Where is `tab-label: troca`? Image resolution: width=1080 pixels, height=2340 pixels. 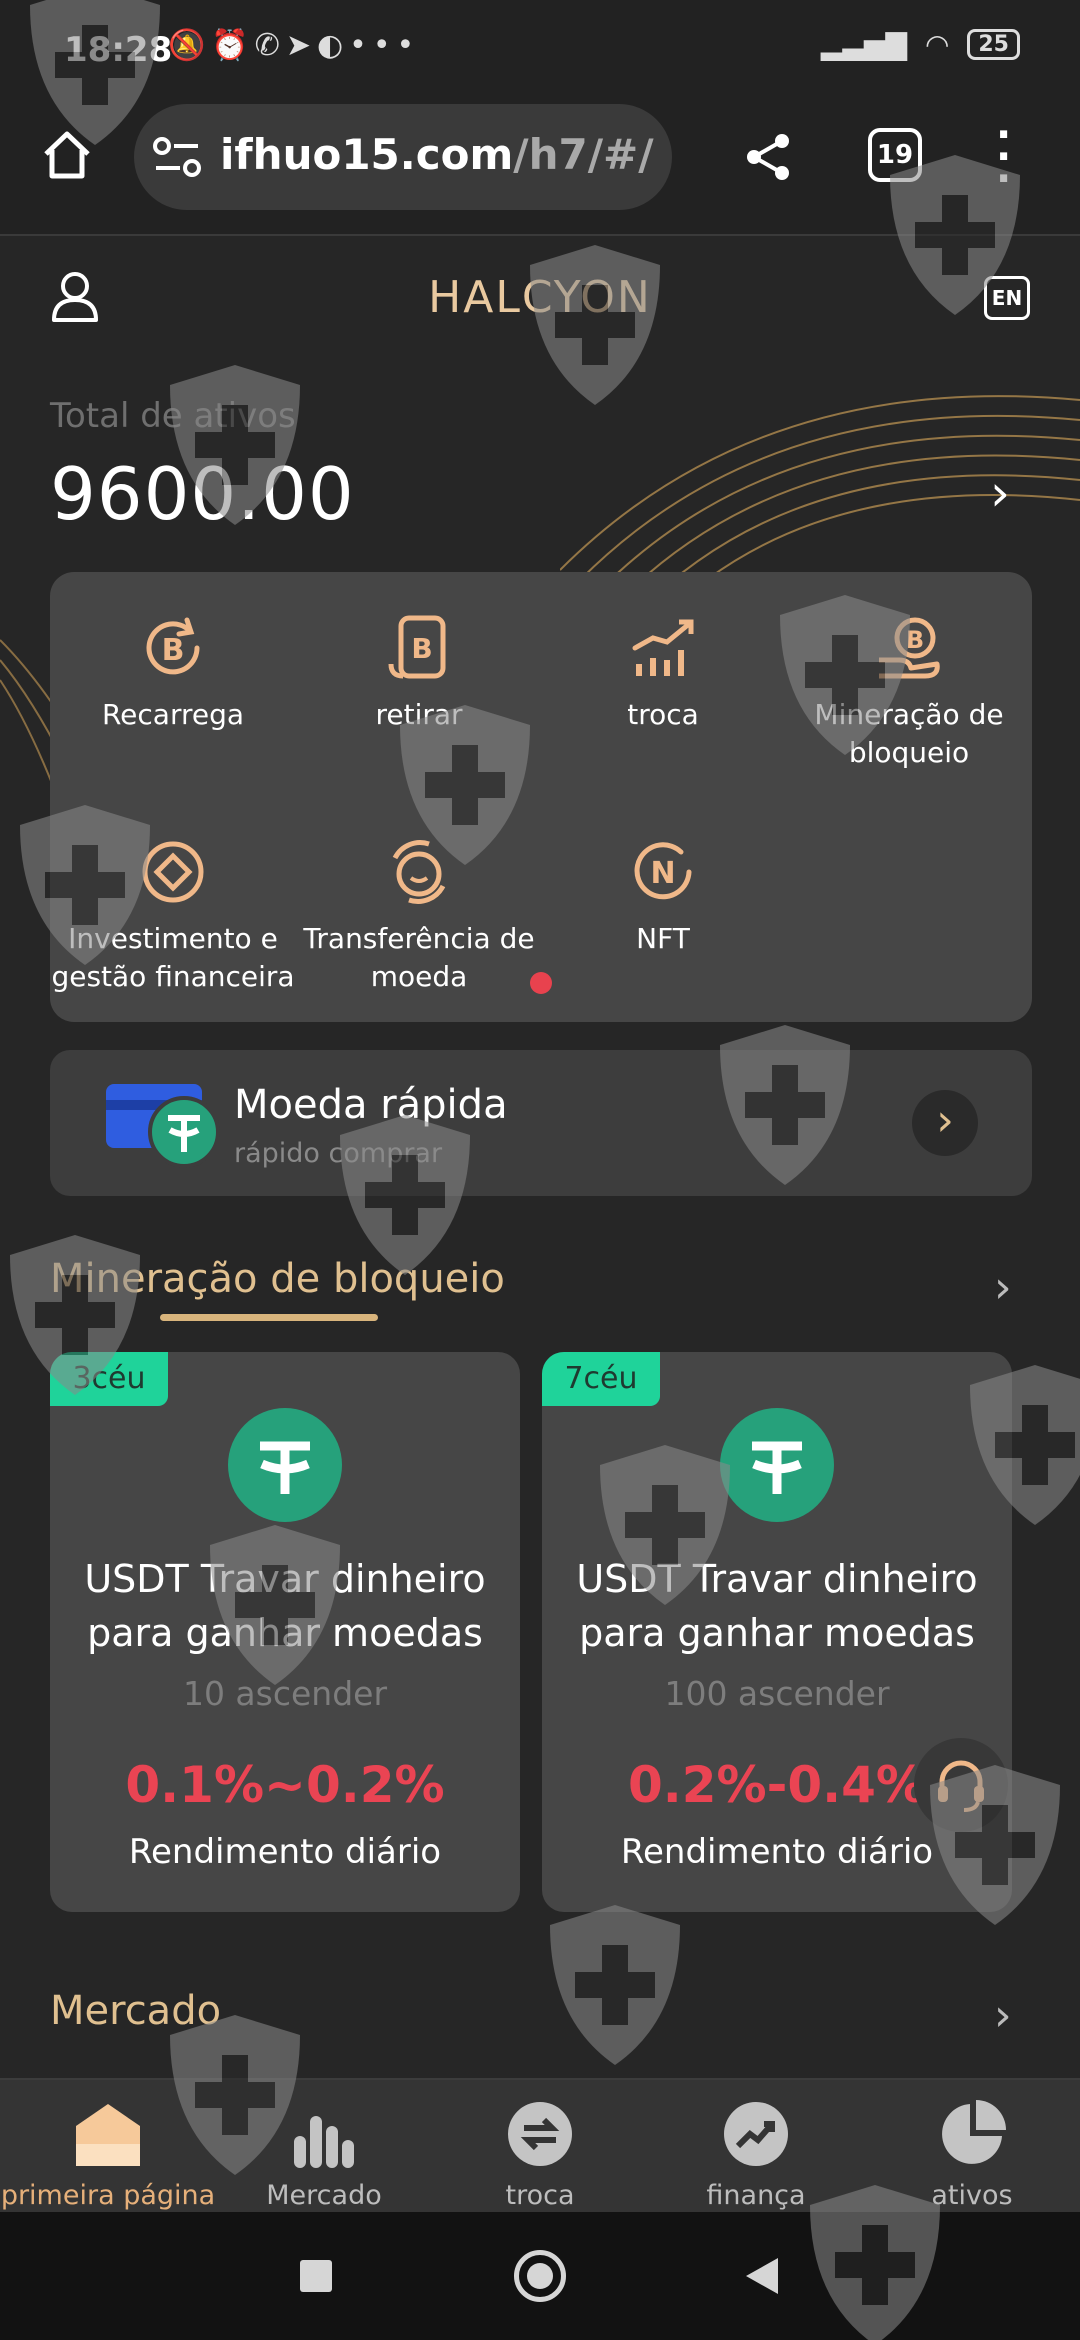 tab-label: troca is located at coordinates (540, 2195).